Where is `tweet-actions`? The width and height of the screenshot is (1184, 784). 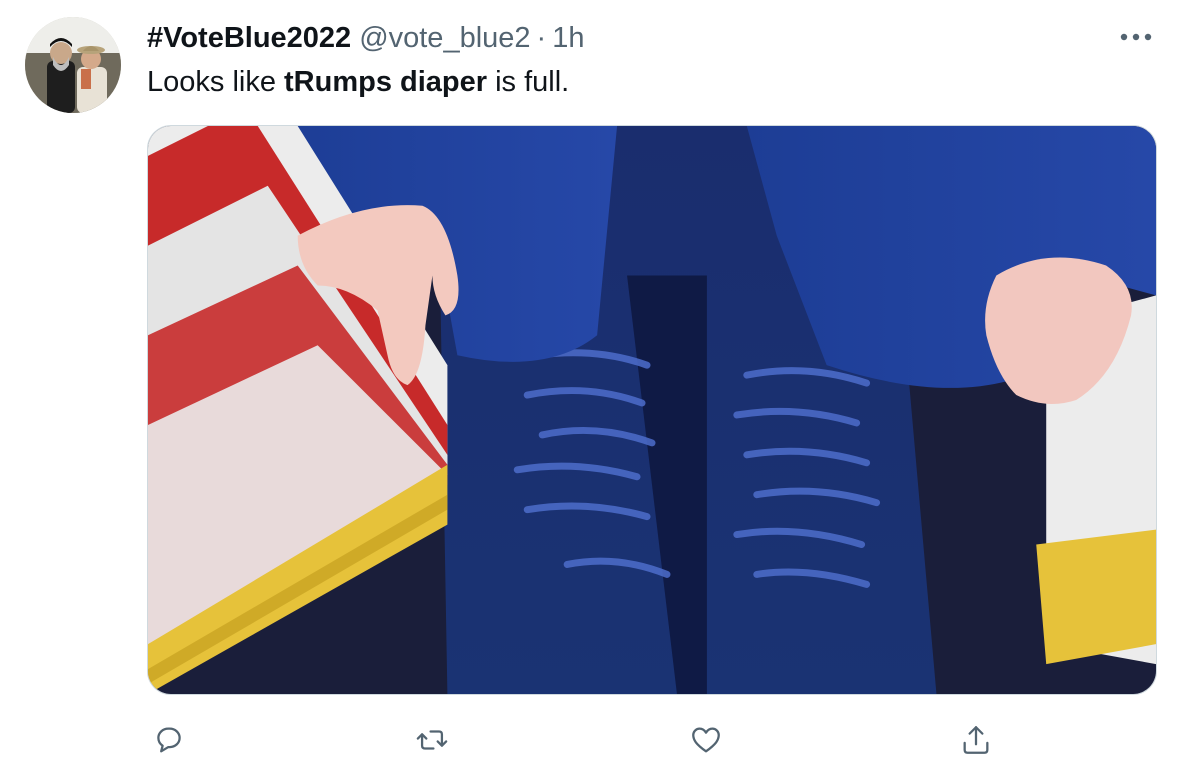
tweet-actions is located at coordinates (652, 740).